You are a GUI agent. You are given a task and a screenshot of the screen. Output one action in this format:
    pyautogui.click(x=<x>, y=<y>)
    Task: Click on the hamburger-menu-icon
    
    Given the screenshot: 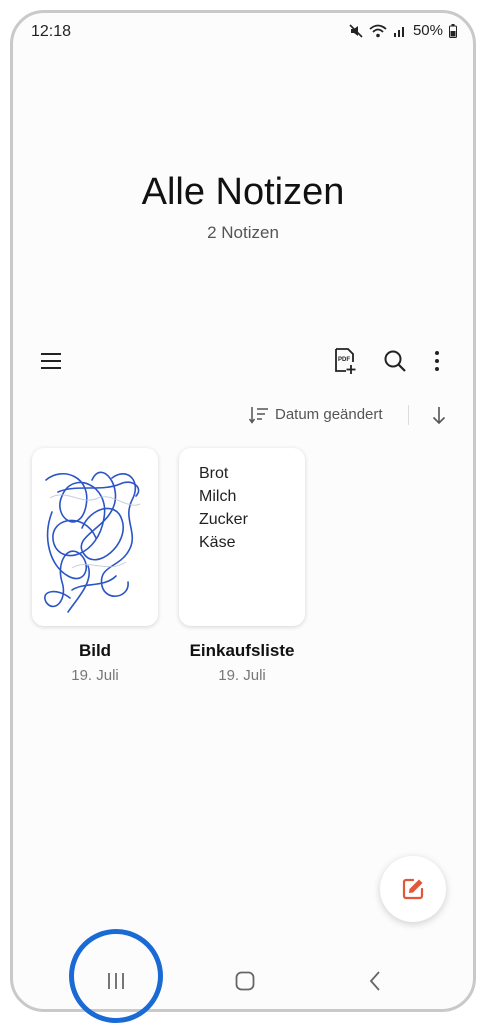 What is the action you would take?
    pyautogui.click(x=51, y=361)
    